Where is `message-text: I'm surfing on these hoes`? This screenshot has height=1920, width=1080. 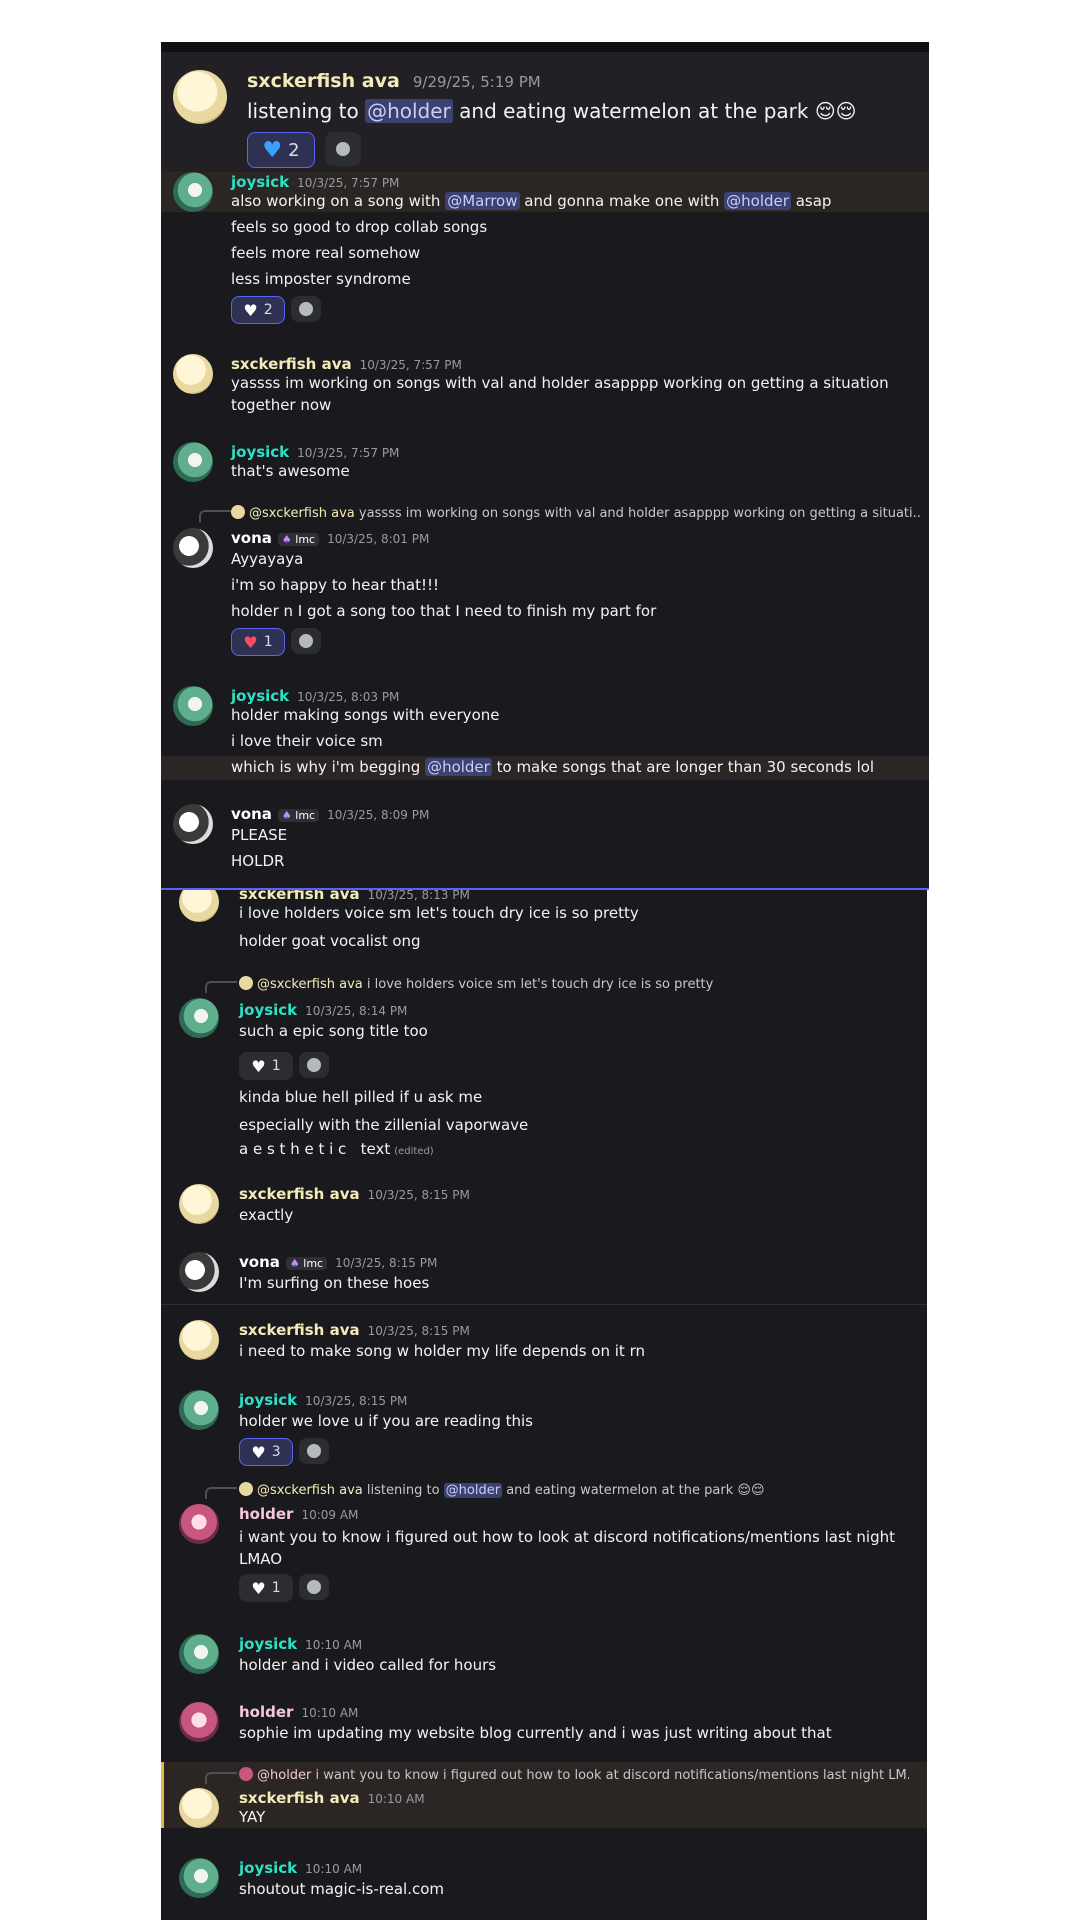
message-text: I'm surfing on these hoes is located at coordinates (334, 1283).